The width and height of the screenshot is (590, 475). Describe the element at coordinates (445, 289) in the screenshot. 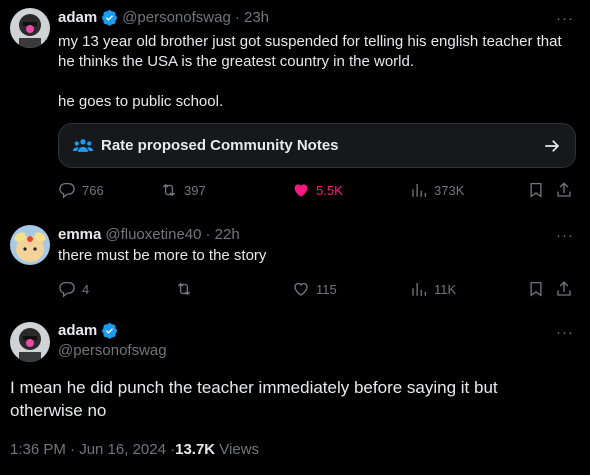

I see `view-count: 11K` at that location.